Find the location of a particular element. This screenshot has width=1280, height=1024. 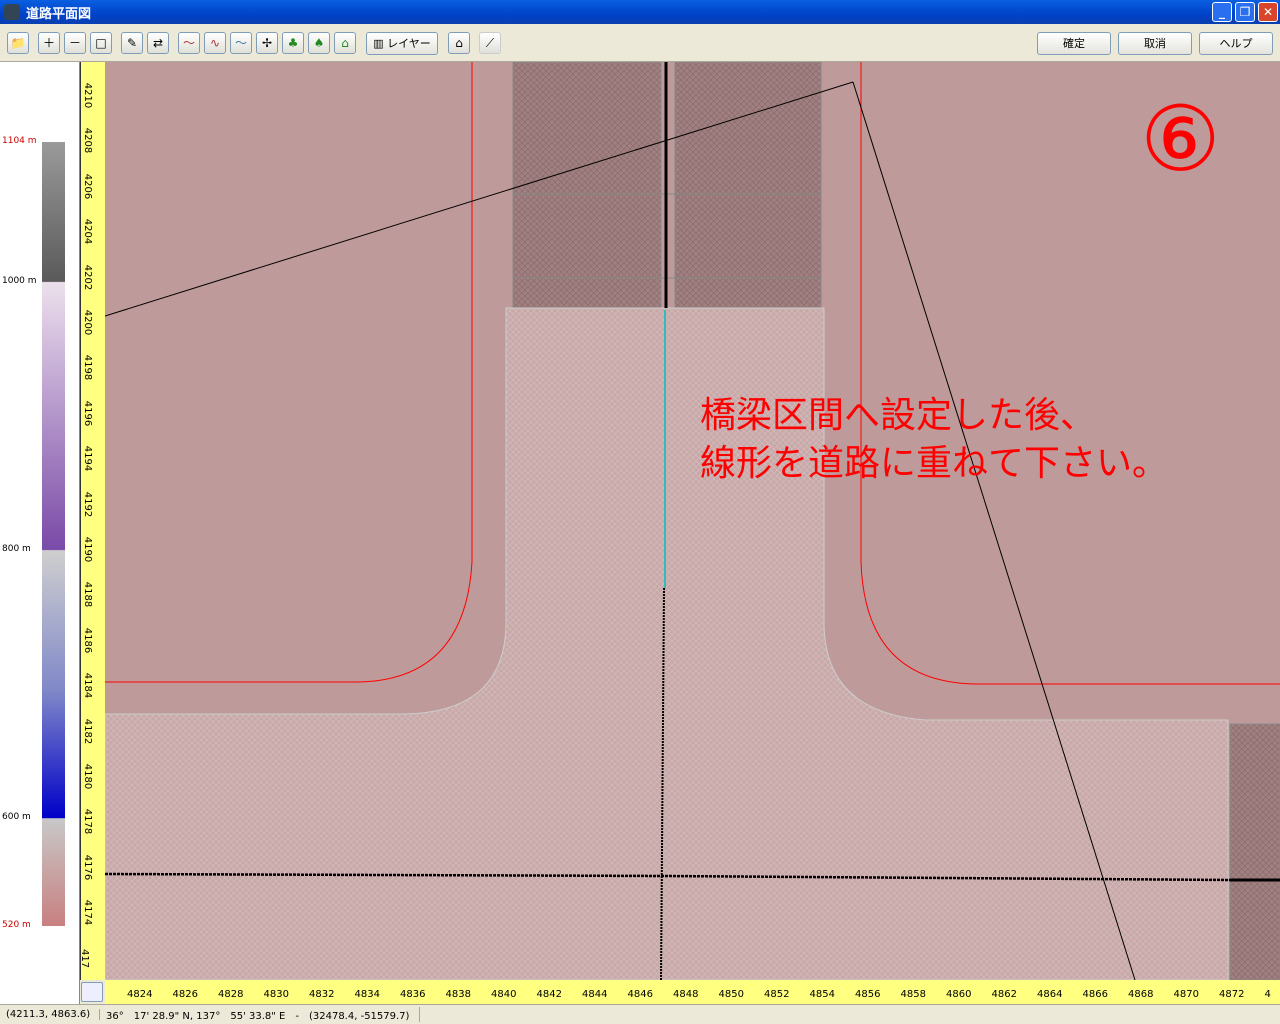

ruler-tick-label: 4858 is located at coordinates (913, 994).